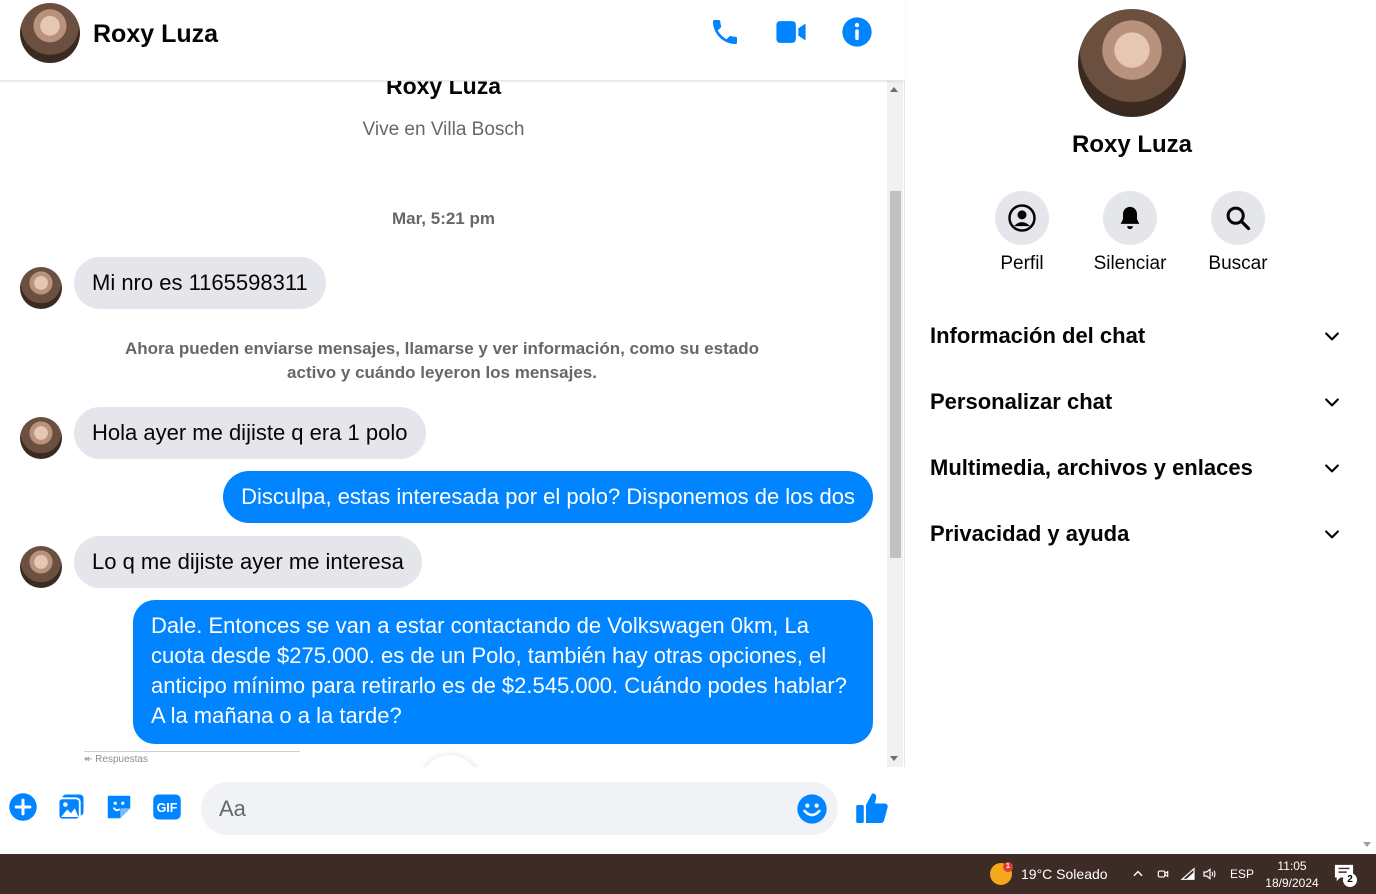 Image resolution: width=1376 pixels, height=894 pixels. What do you see at coordinates (894, 758) in the screenshot?
I see `scroll-down-arrow` at bounding box center [894, 758].